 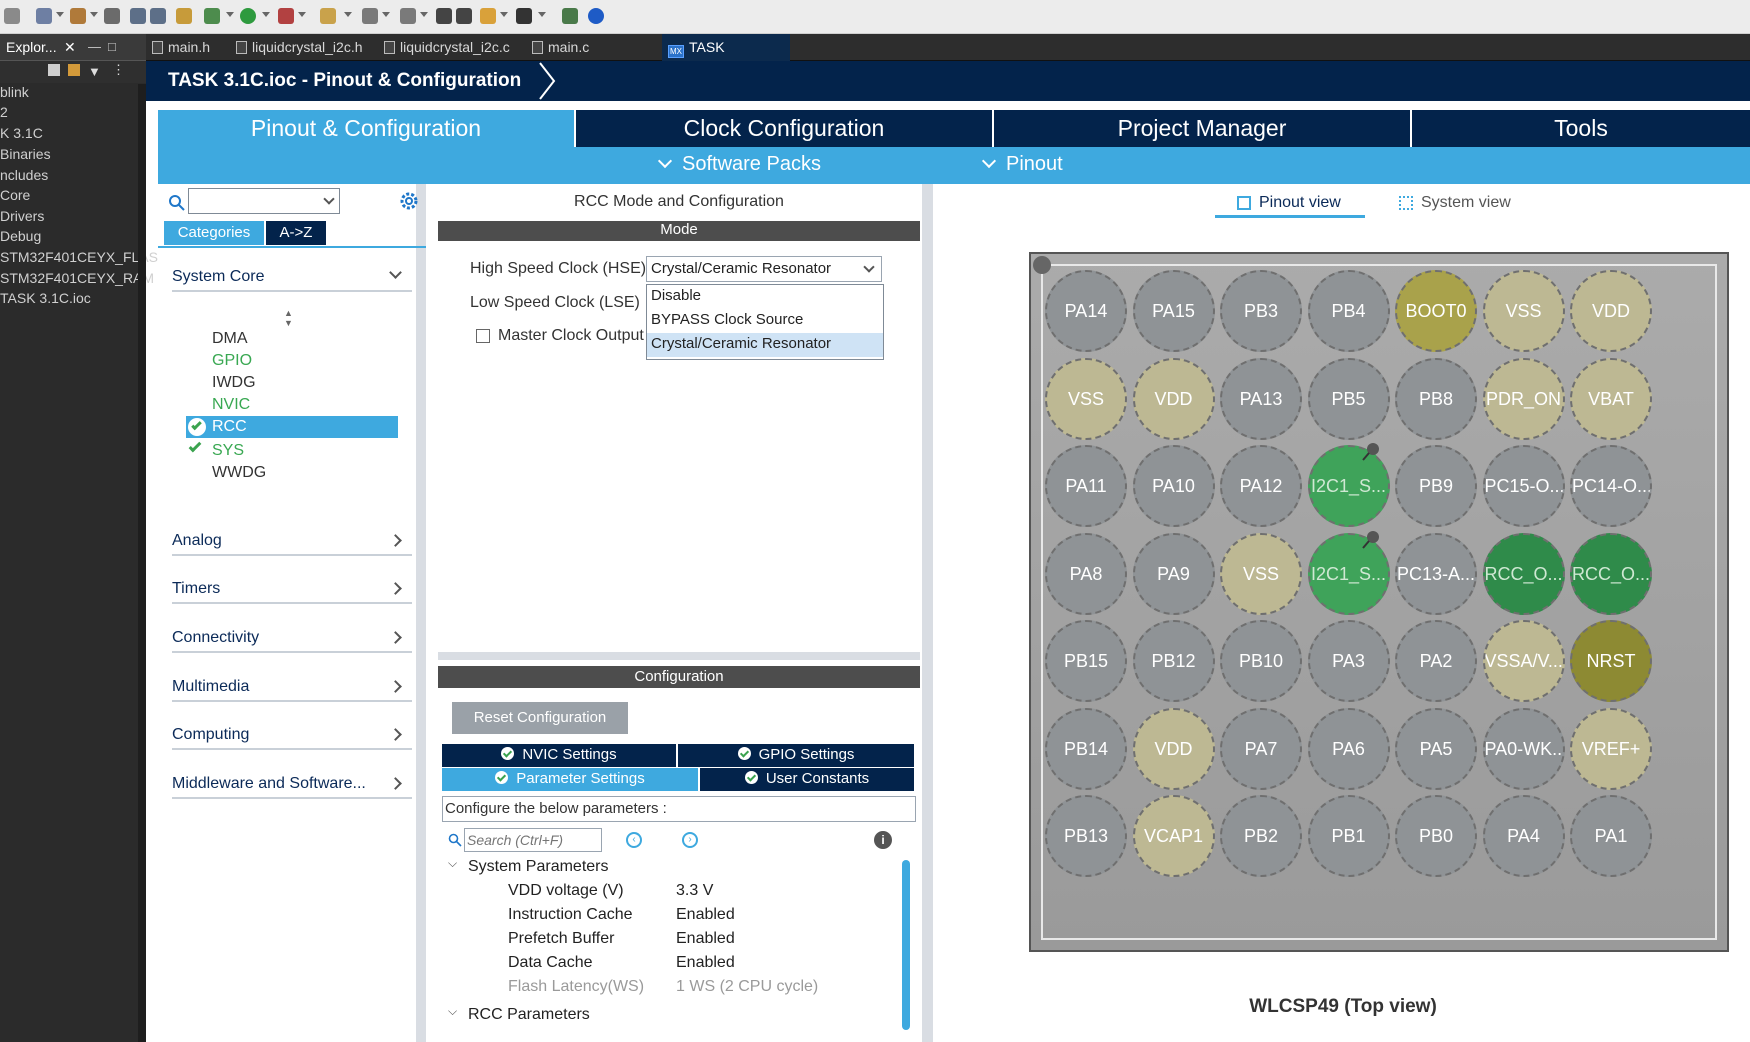 What do you see at coordinates (1523, 311) in the screenshot?
I see `pin: VSS` at bounding box center [1523, 311].